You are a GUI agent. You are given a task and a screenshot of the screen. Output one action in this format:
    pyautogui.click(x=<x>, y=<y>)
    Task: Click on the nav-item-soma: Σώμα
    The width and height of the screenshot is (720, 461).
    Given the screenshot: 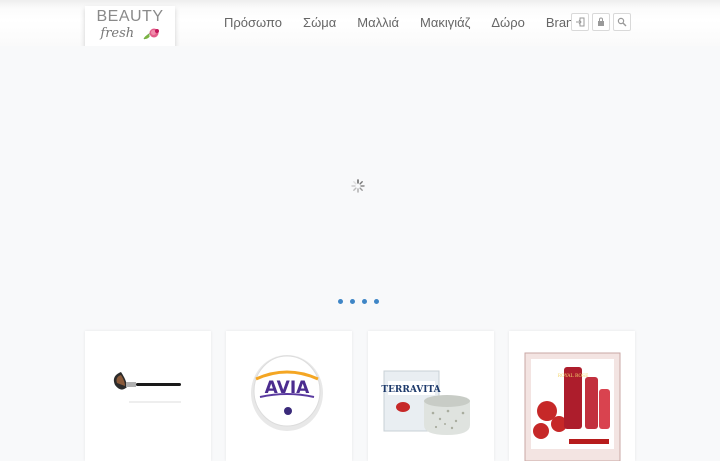 What is the action you would take?
    pyautogui.click(x=319, y=23)
    